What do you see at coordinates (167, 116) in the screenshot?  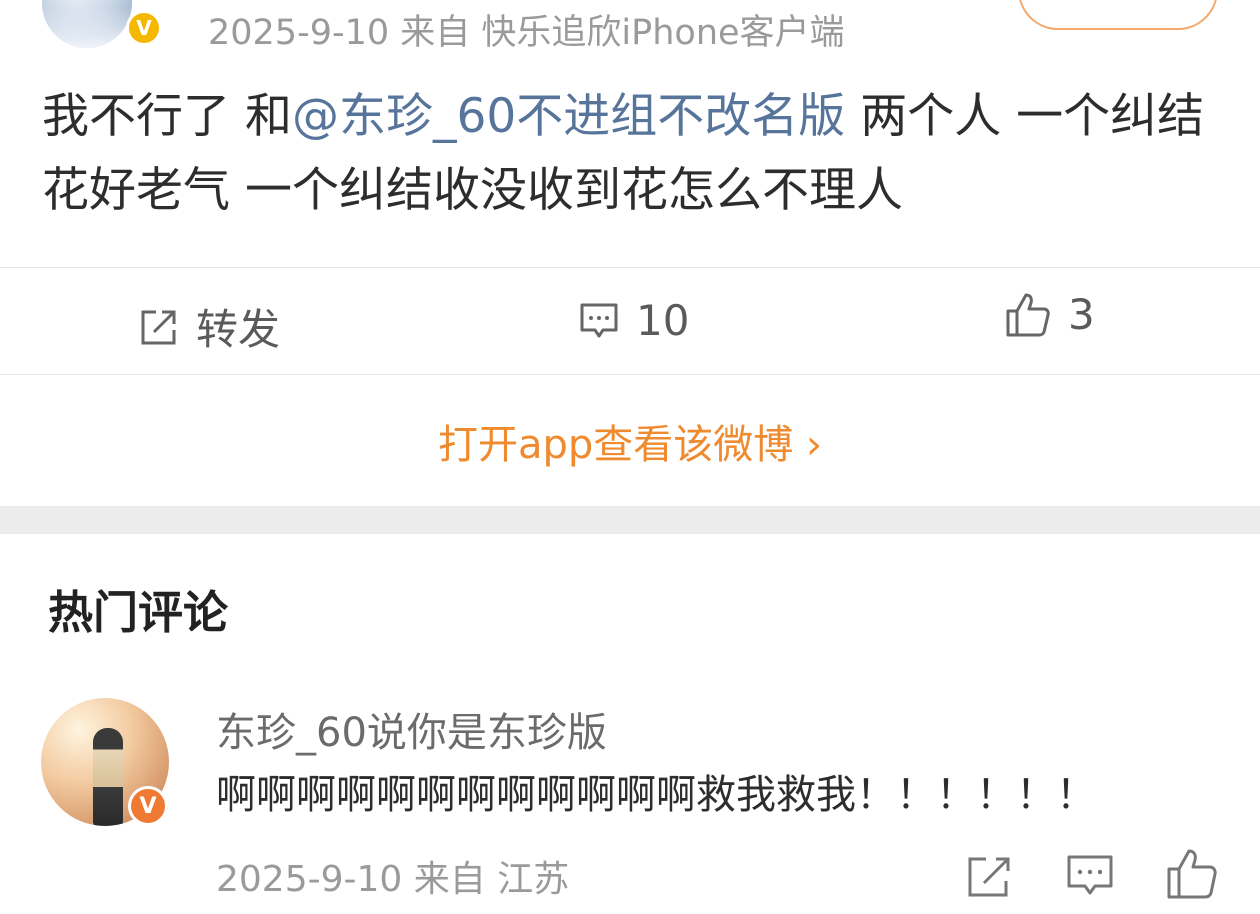 I see `post-text-before: 我不行了 和` at bounding box center [167, 116].